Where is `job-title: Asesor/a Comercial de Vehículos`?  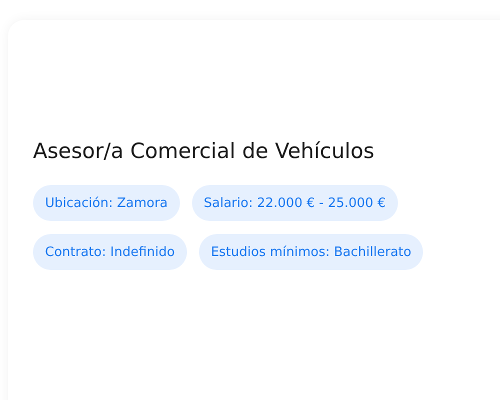 job-title: Asesor/a Comercial de Vehículos is located at coordinates (203, 151).